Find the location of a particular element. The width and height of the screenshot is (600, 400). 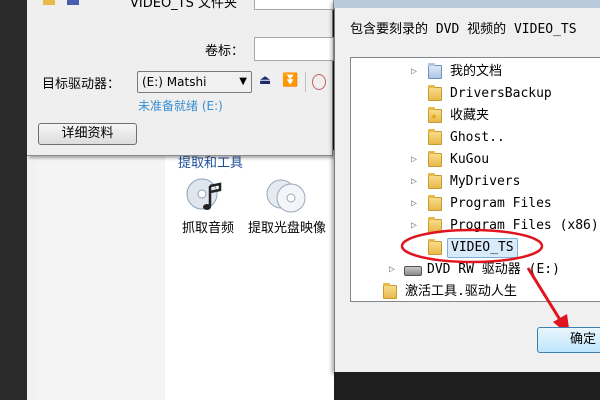

tree-item: ▷ KuGou is located at coordinates (475, 160).